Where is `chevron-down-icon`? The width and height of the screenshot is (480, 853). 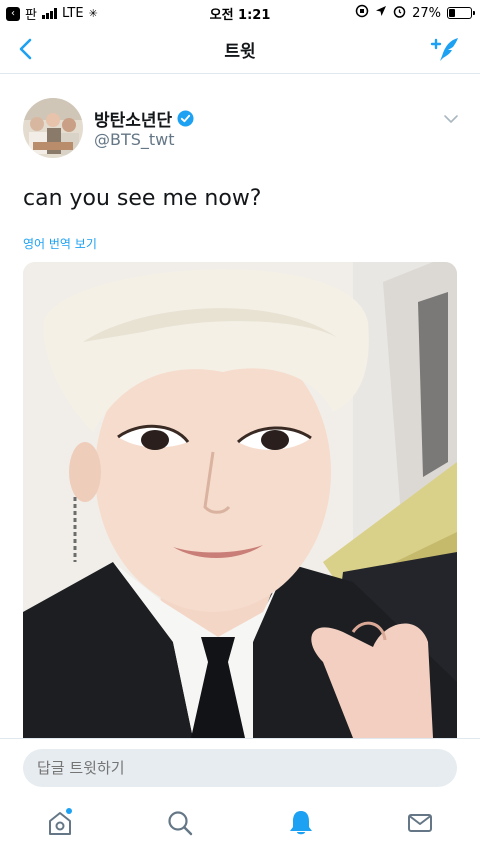
chevron-down-icon is located at coordinates (451, 119).